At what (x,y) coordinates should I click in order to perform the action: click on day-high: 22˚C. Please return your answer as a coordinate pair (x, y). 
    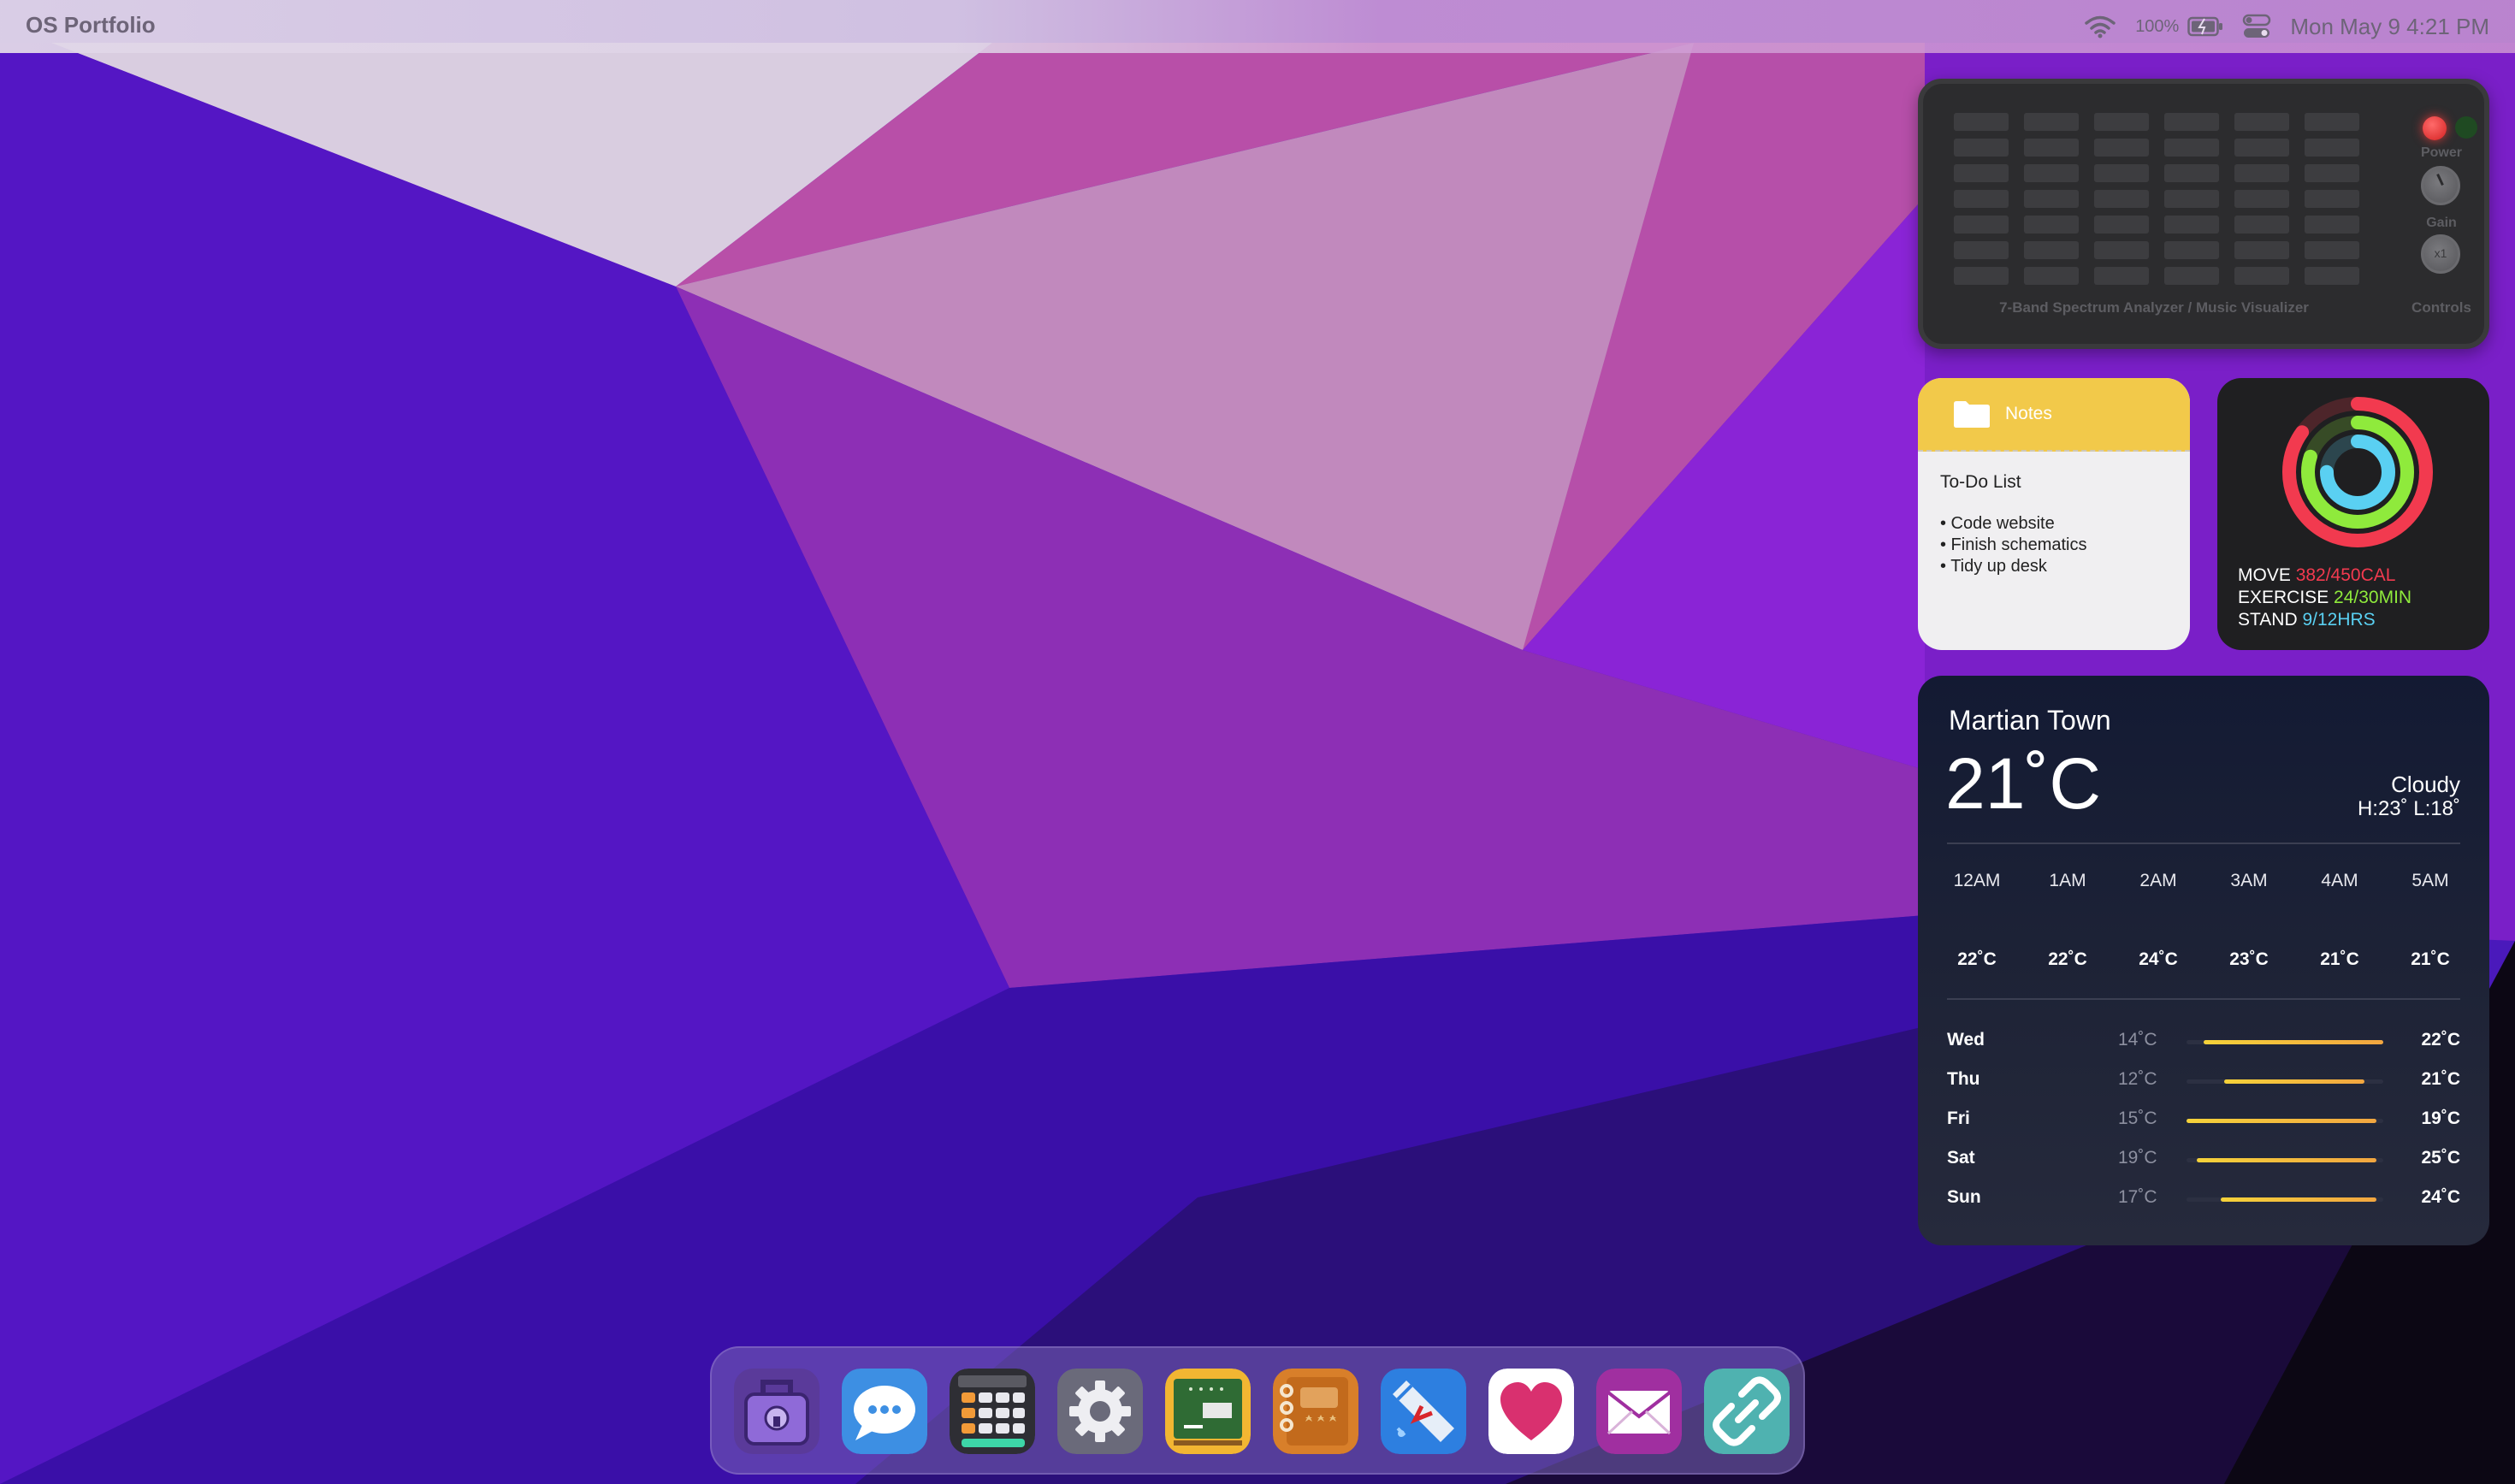
    Looking at the image, I should click on (2440, 1039).